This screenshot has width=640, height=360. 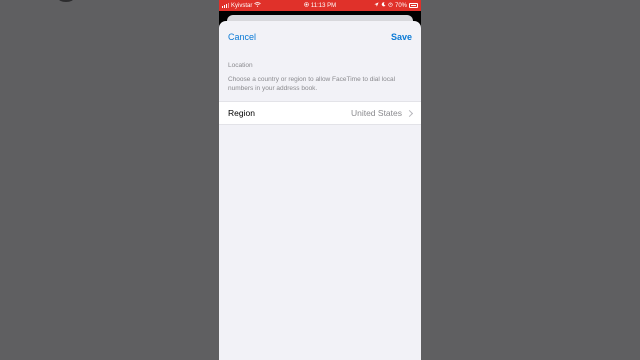 What do you see at coordinates (242, 5) in the screenshot?
I see `carrier-name: Kyivstar` at bounding box center [242, 5].